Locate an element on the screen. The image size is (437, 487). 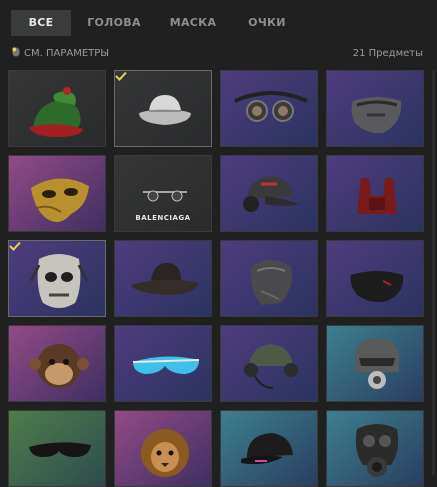
item-card-gas-mask is located at coordinates (375, 448).